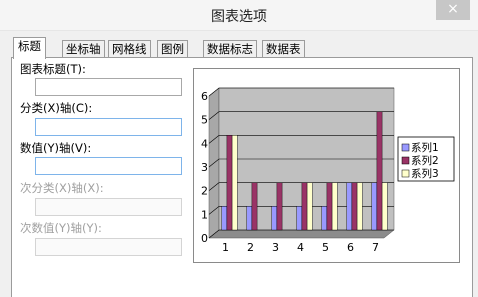  I want to click on value-y-axis-input, so click(108, 166).